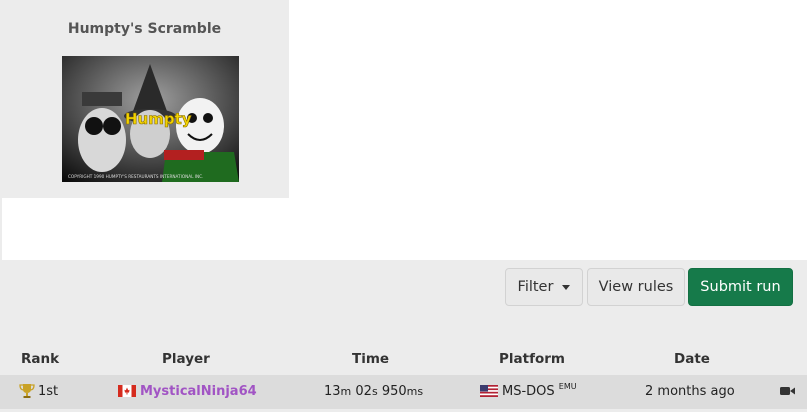 The height and width of the screenshot is (412, 807). Describe the element at coordinates (363, 391) in the screenshot. I see `time-seconds: 02` at that location.